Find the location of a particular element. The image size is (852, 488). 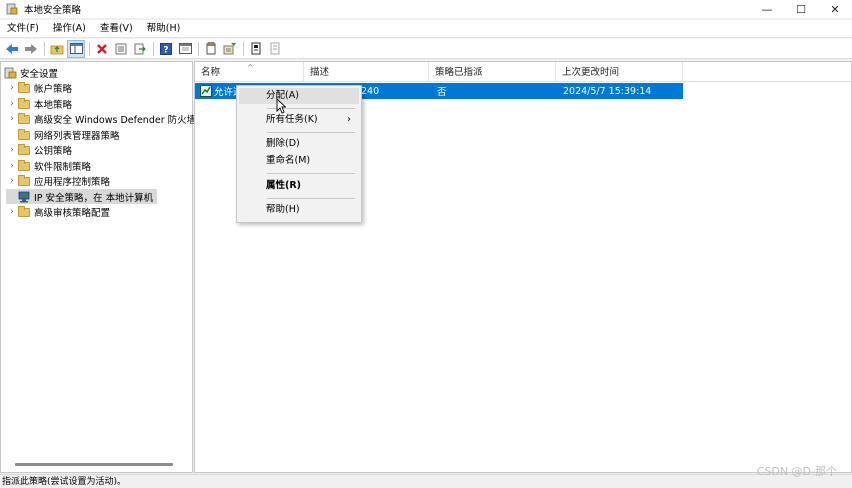

column-header-name: 名称 ^ is located at coordinates (249, 72).